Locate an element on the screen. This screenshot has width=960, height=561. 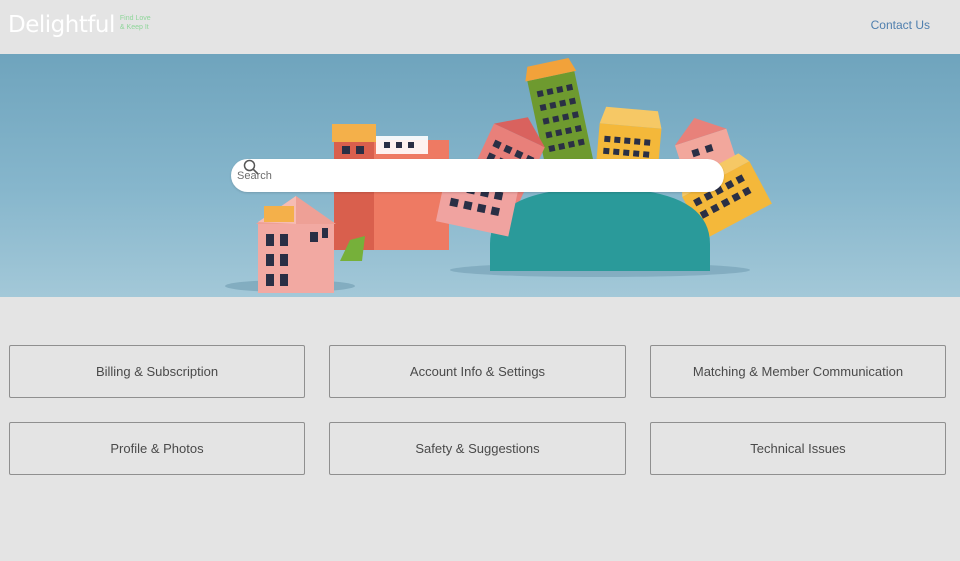
category-account-info-settings: Account Info & Settings is located at coordinates (477, 371).